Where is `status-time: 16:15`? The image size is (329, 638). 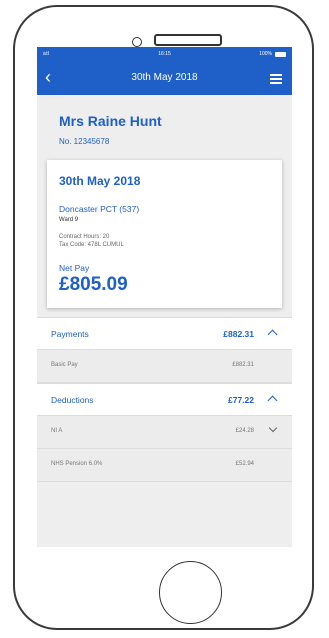 status-time: 16:15 is located at coordinates (164, 54).